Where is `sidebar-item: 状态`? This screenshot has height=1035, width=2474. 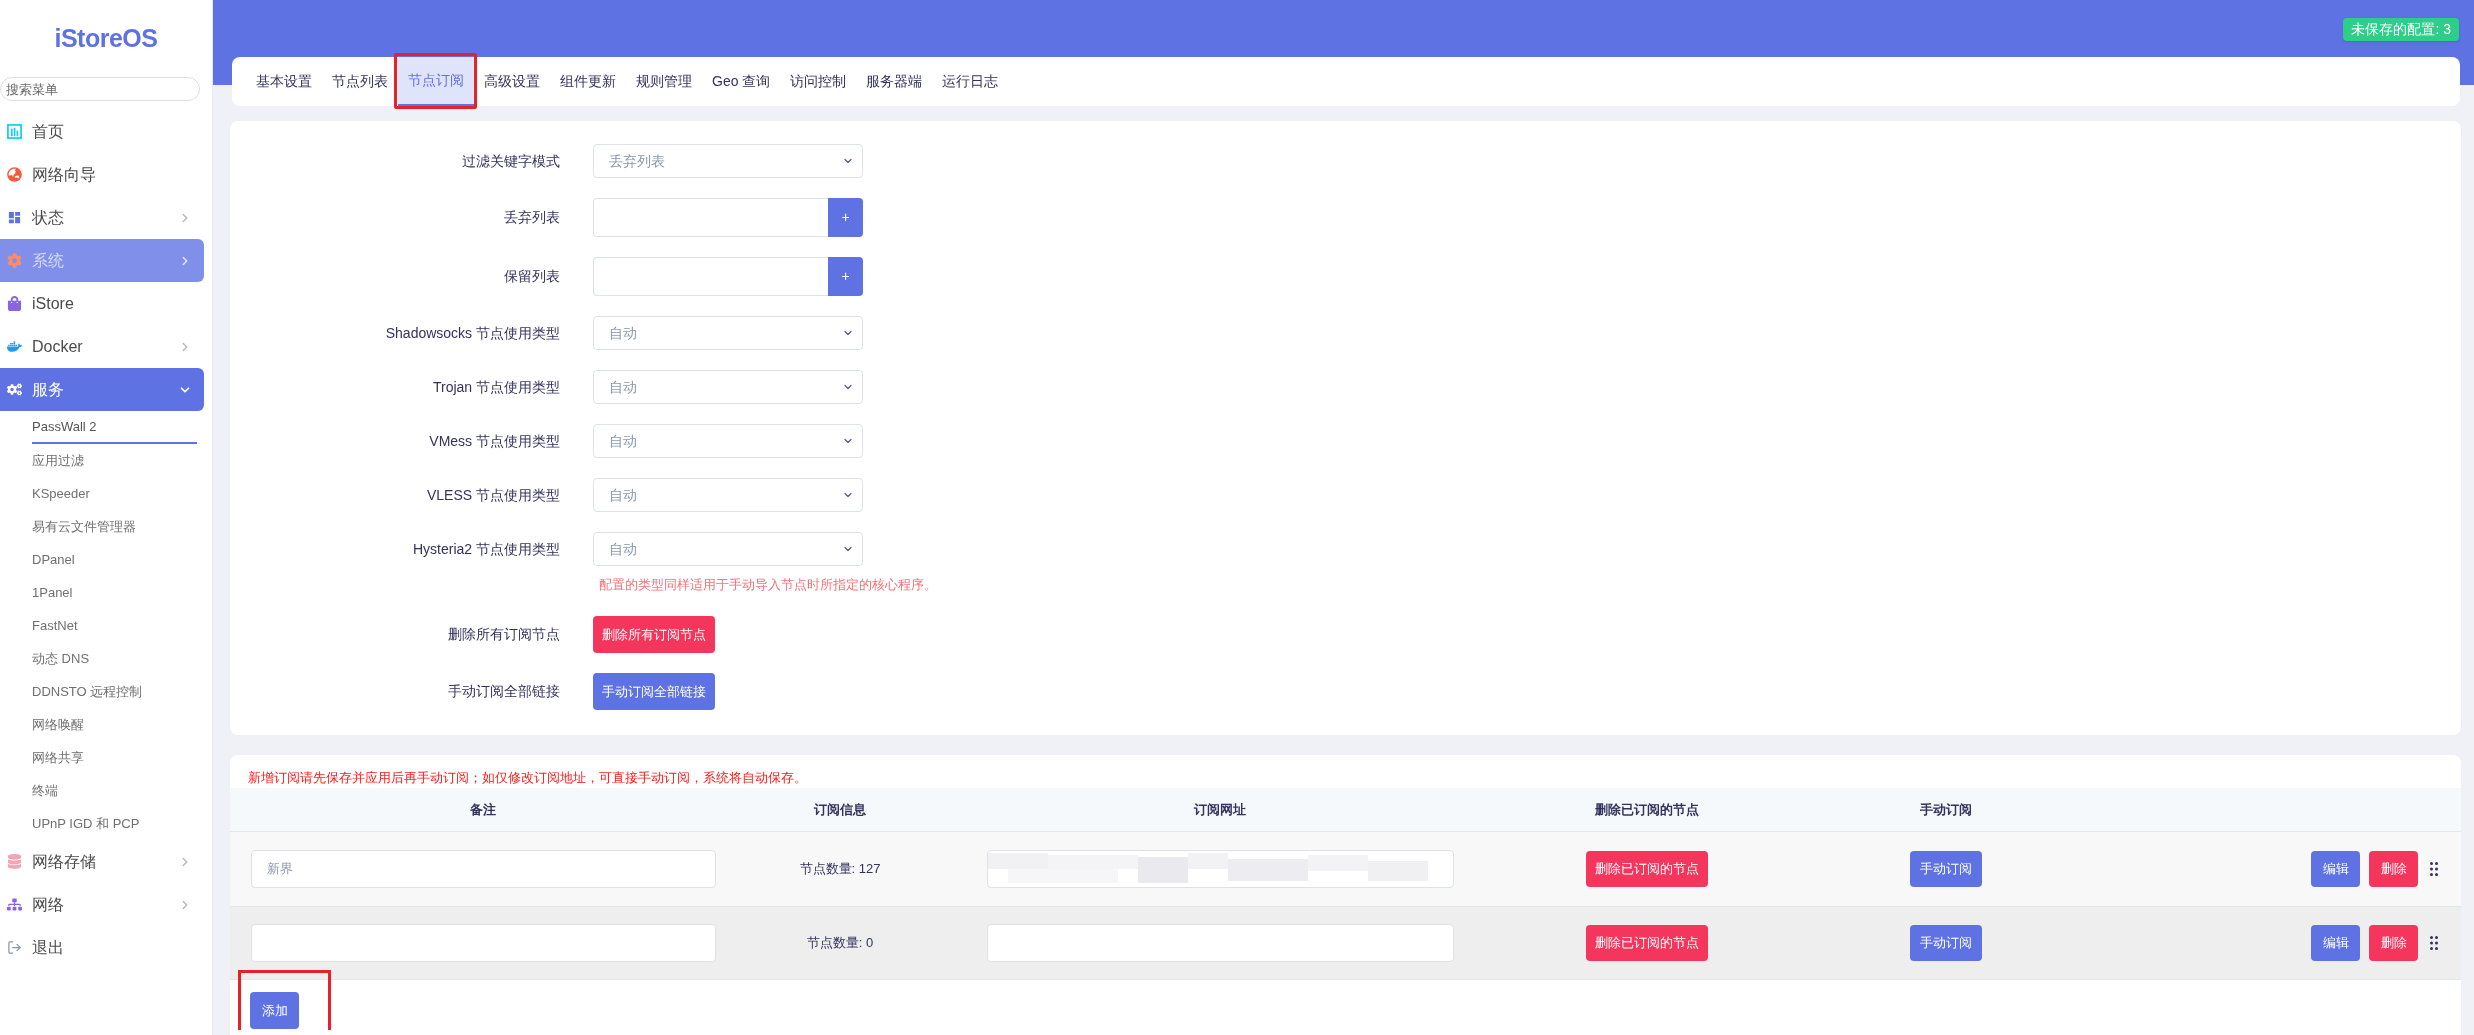 sidebar-item: 状态 is located at coordinates (102, 217).